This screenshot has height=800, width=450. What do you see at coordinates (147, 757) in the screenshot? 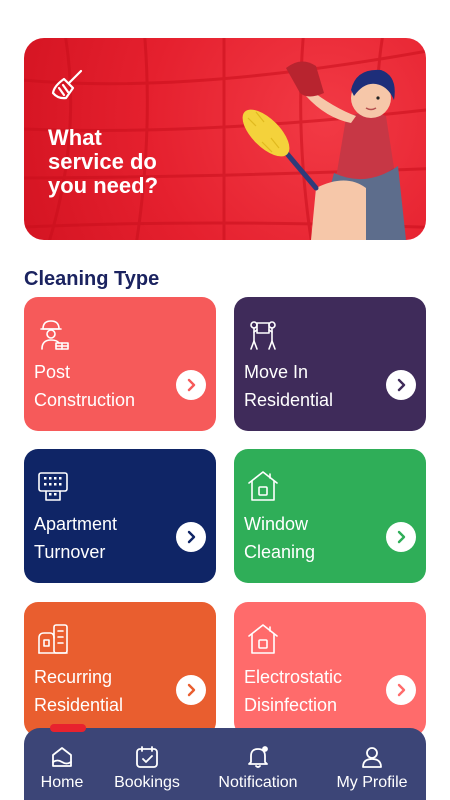
I see `calendar-icon` at bounding box center [147, 757].